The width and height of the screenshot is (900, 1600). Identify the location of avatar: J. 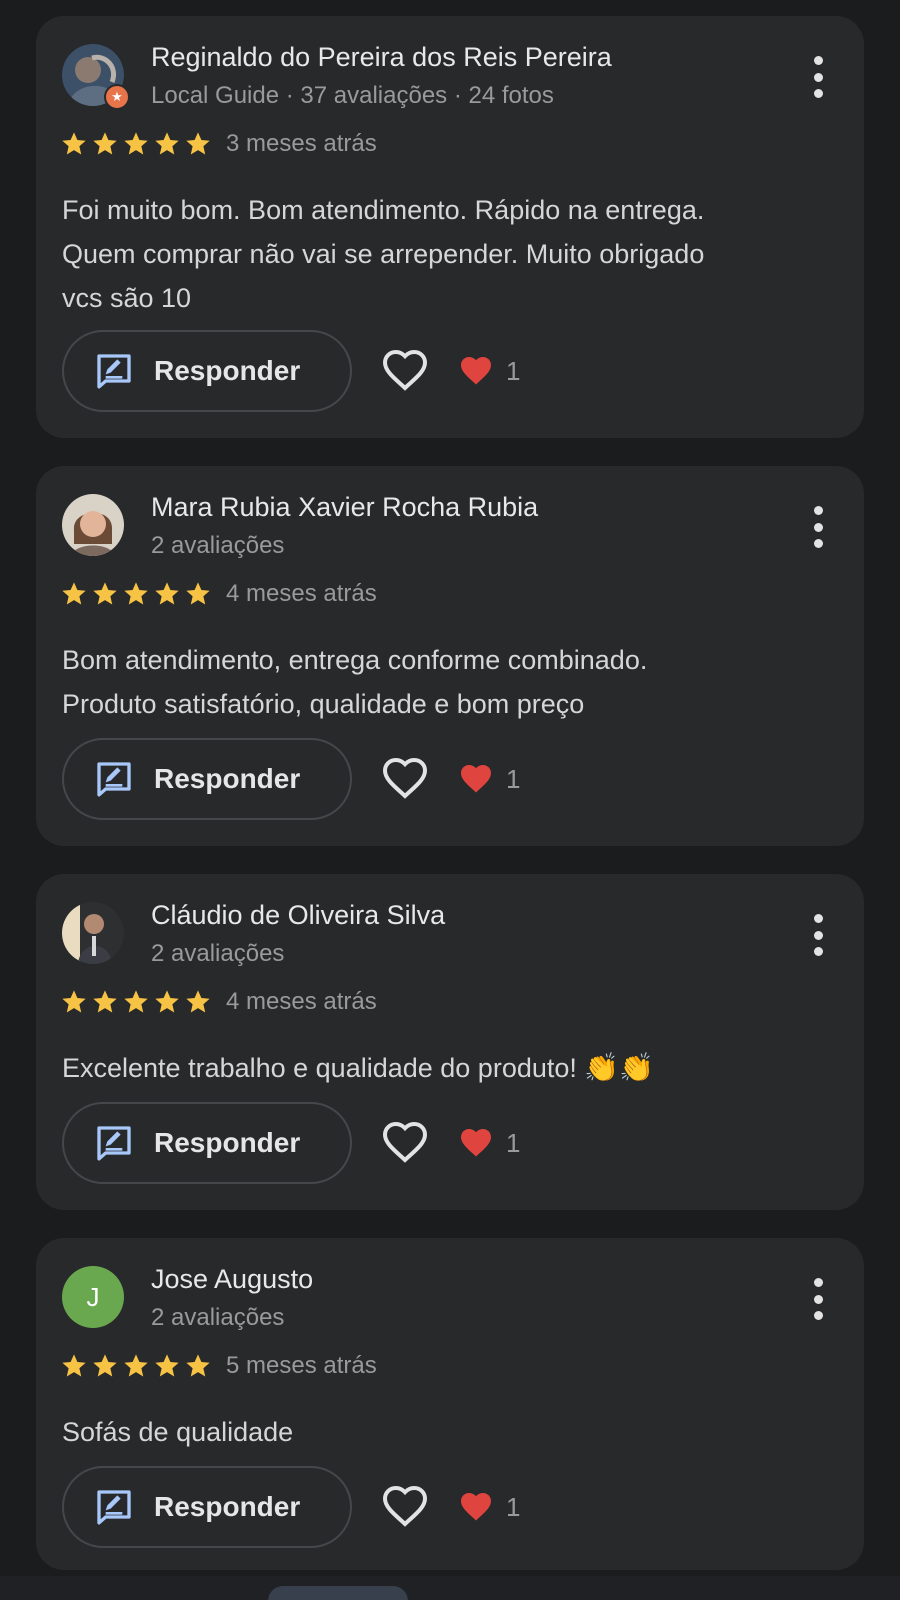
(93, 1297).